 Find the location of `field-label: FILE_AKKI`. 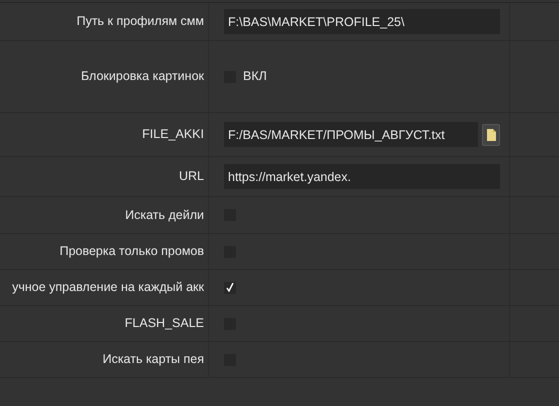

field-label: FILE_AKKI is located at coordinates (173, 135).